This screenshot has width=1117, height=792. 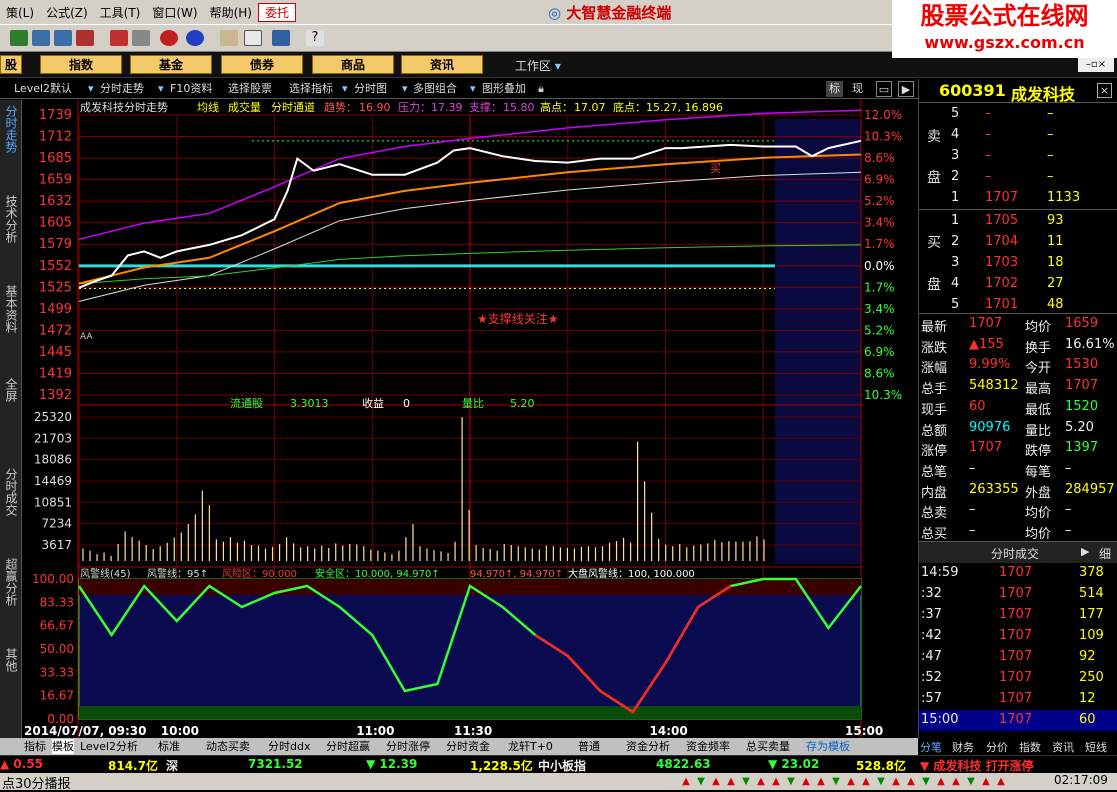 What do you see at coordinates (1018, 135) in the screenshot?
I see `sell-level-row: 4 – –` at bounding box center [1018, 135].